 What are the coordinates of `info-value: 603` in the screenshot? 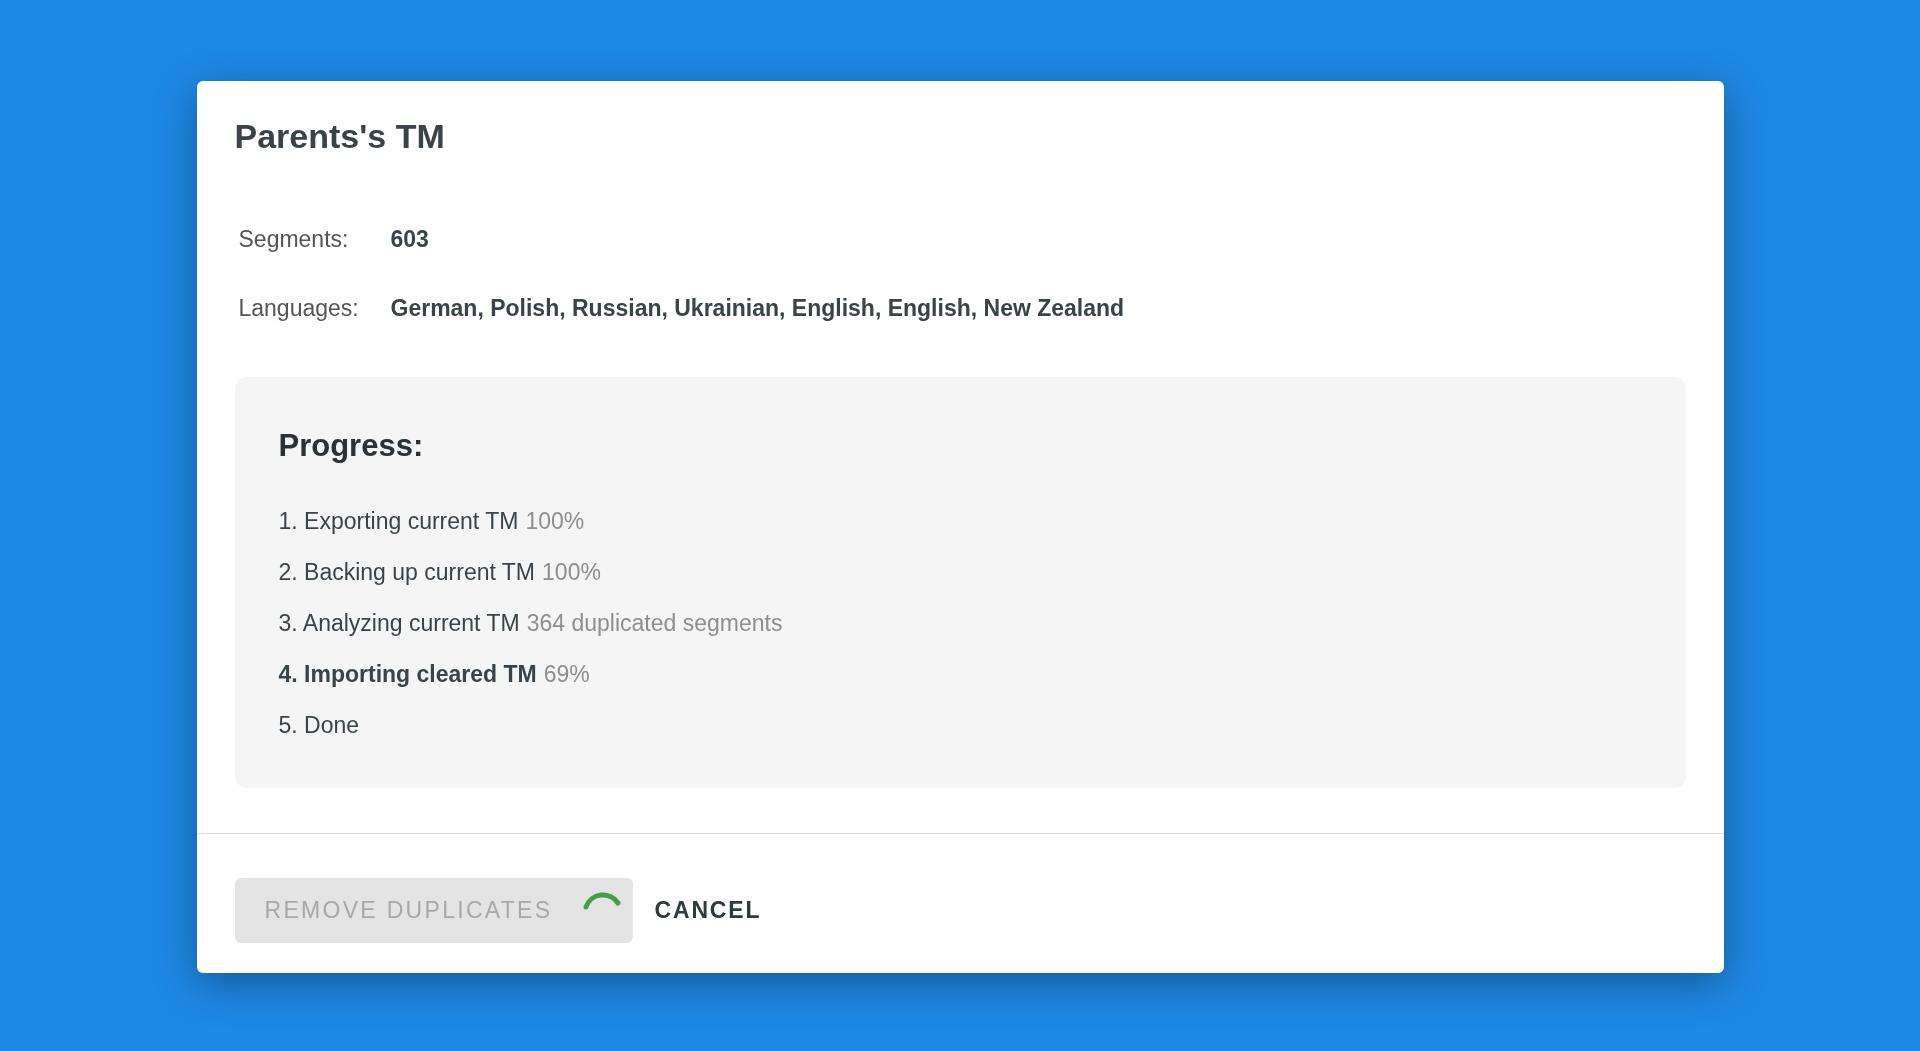 It's located at (409, 239).